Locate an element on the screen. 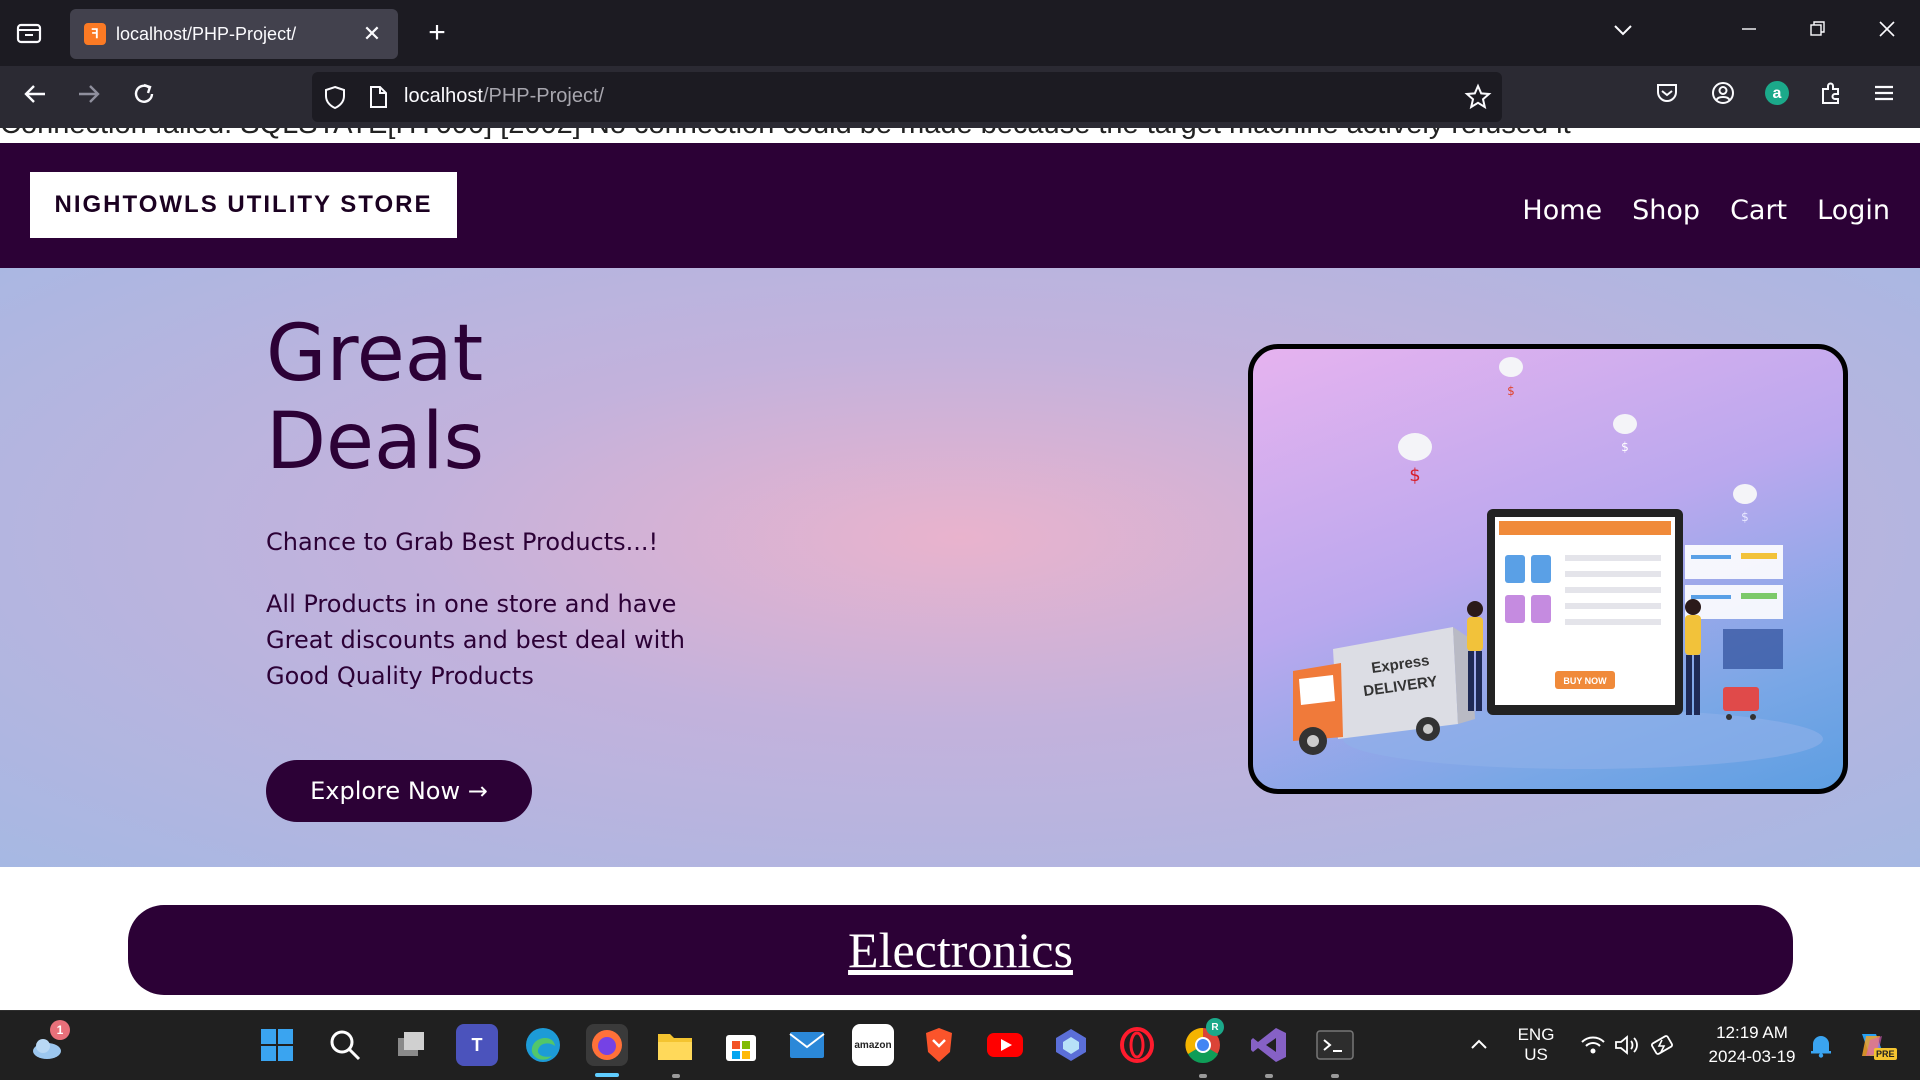 Image resolution: width=1920 pixels, height=1080 pixels. hero-illustration: $ $ $ $ Express DELIVERY BUY NOW is located at coordinates (1548, 569).